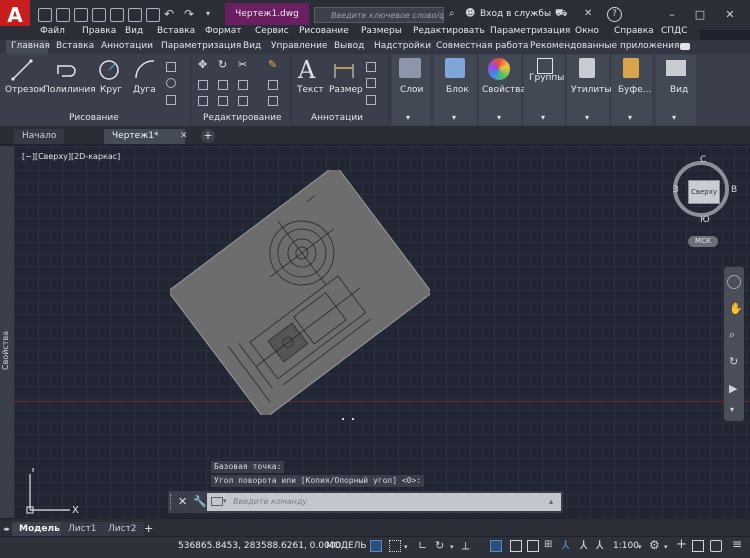  Describe the element at coordinates (666, 547) in the screenshot. I see `workspace-dropdown-icon: ▾` at that location.